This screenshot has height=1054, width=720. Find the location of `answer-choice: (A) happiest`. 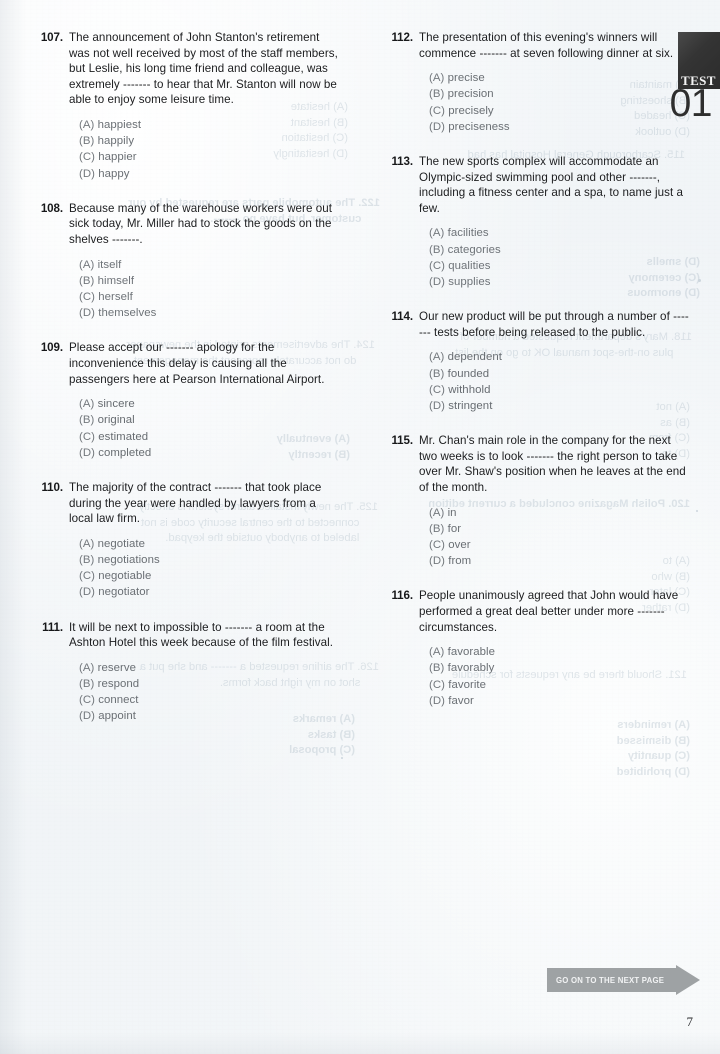

answer-choice: (A) happiest is located at coordinates (209, 125).